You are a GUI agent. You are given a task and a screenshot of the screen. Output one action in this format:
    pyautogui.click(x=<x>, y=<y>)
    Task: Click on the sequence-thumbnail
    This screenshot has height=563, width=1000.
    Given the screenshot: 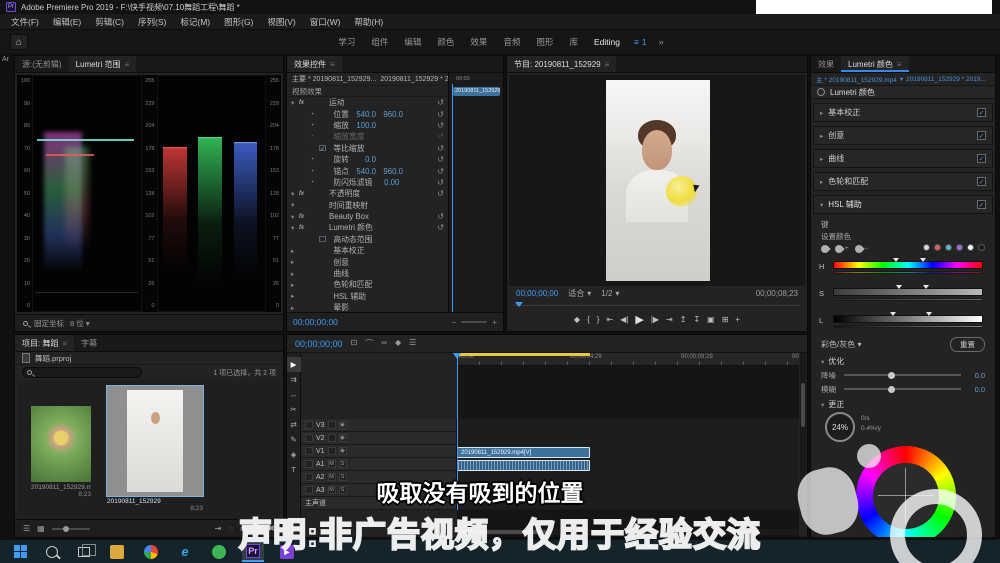 What is the action you would take?
    pyautogui.click(x=155, y=441)
    